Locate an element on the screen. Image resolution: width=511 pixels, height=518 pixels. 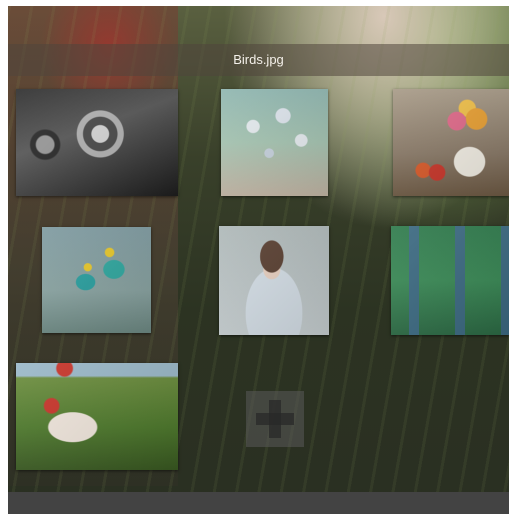
title-bar: Birds.jpg is located at coordinates (258, 60).